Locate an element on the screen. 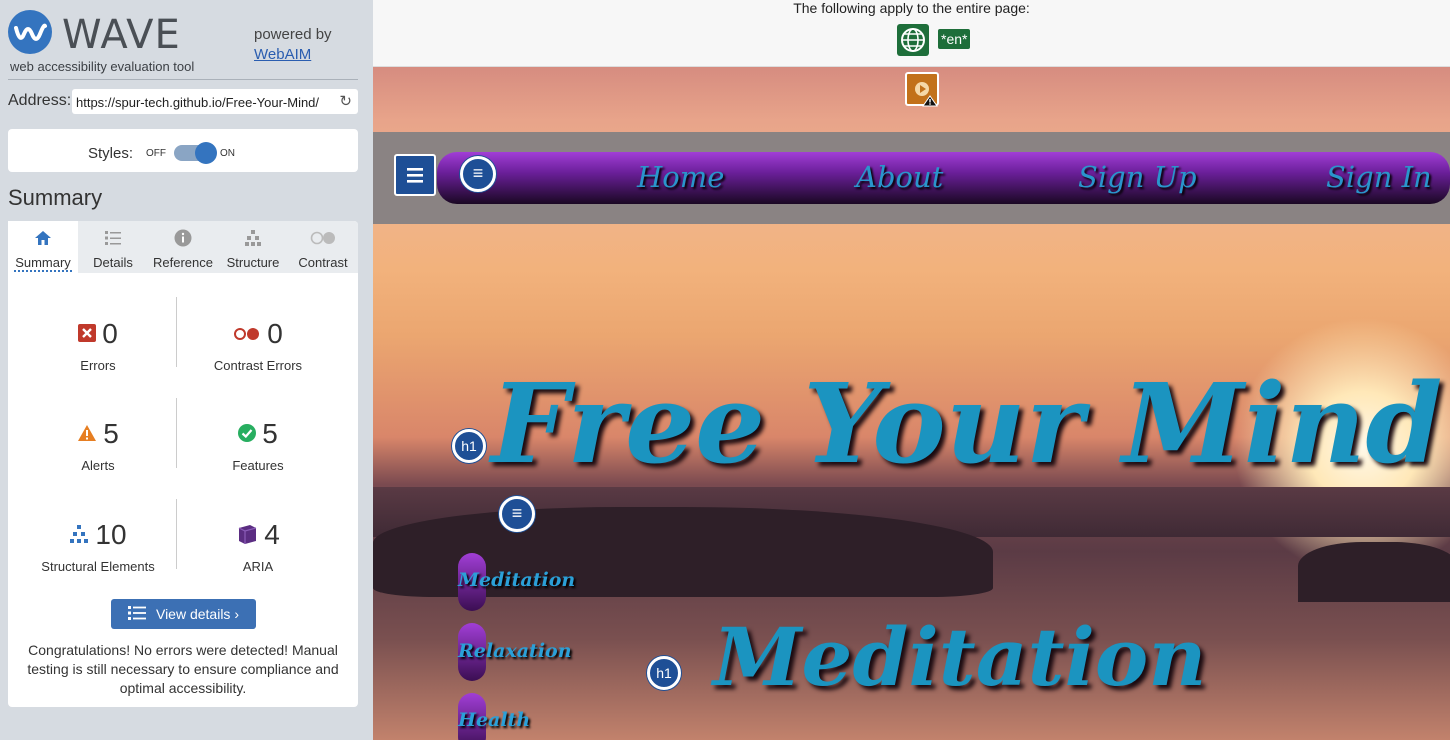 The image size is (1450, 740). structure-icon is located at coordinates (79, 536).